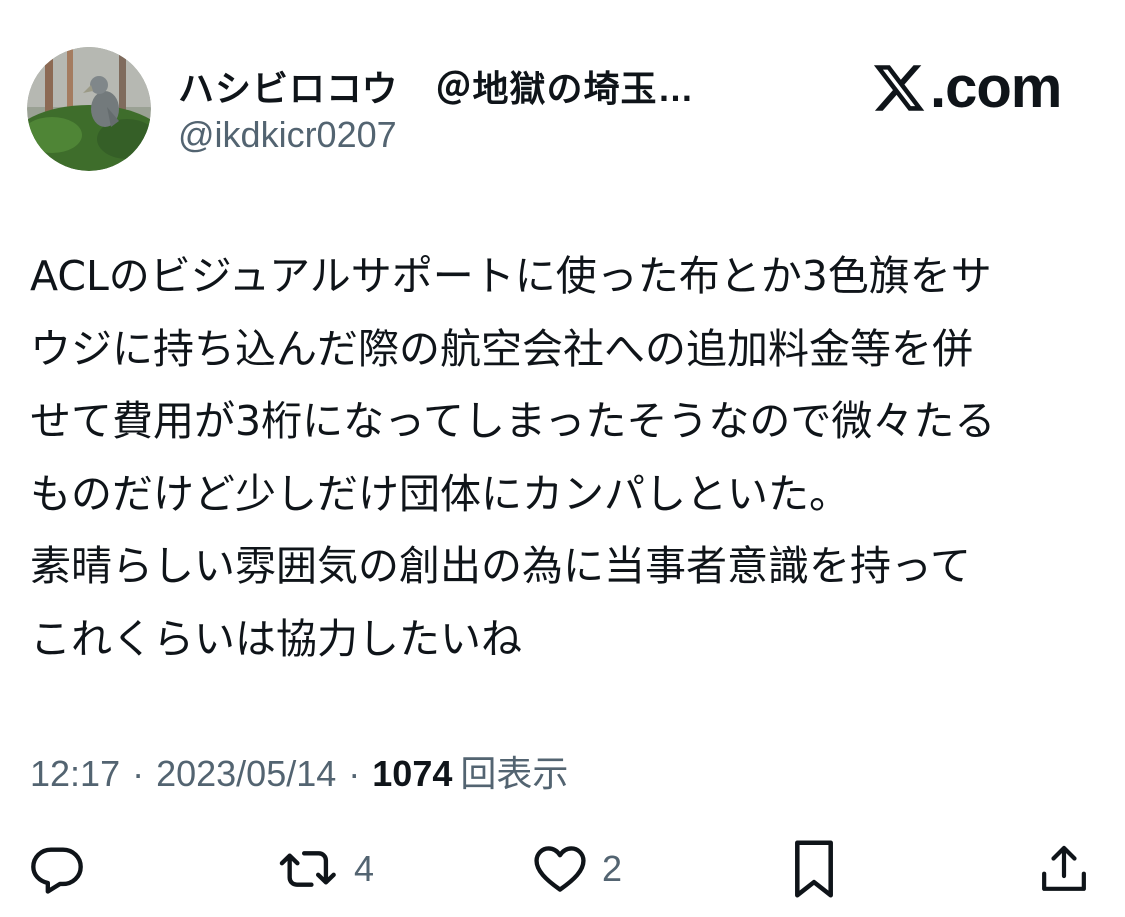 This screenshot has height=917, width=1125. What do you see at coordinates (75, 774) in the screenshot?
I see `tweet-time: 12:17` at bounding box center [75, 774].